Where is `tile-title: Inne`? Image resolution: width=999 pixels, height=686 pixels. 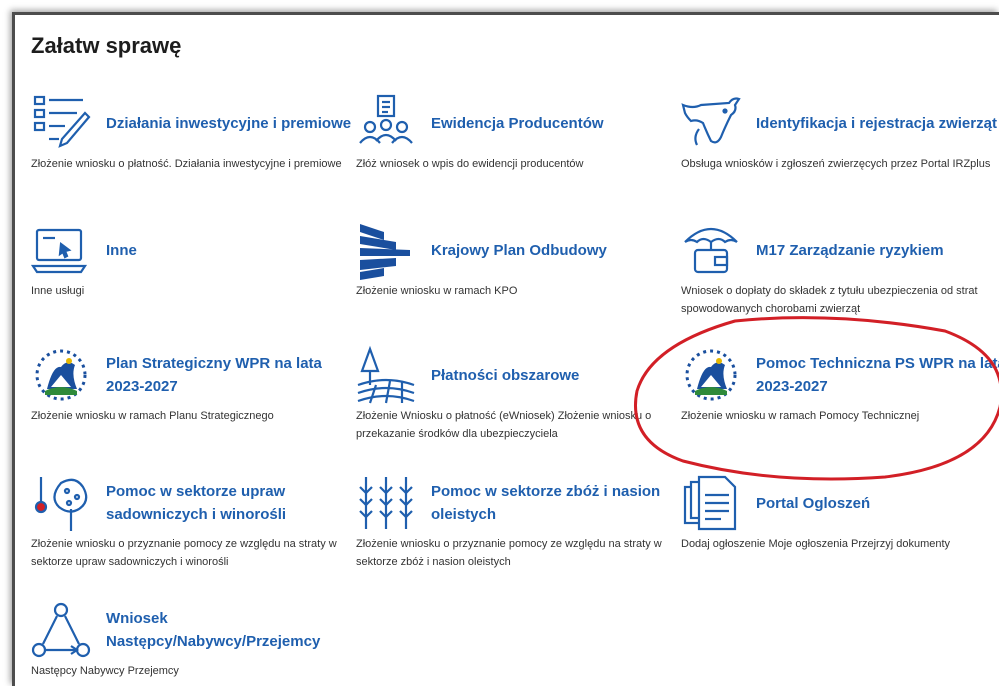 tile-title: Inne is located at coordinates (231, 250).